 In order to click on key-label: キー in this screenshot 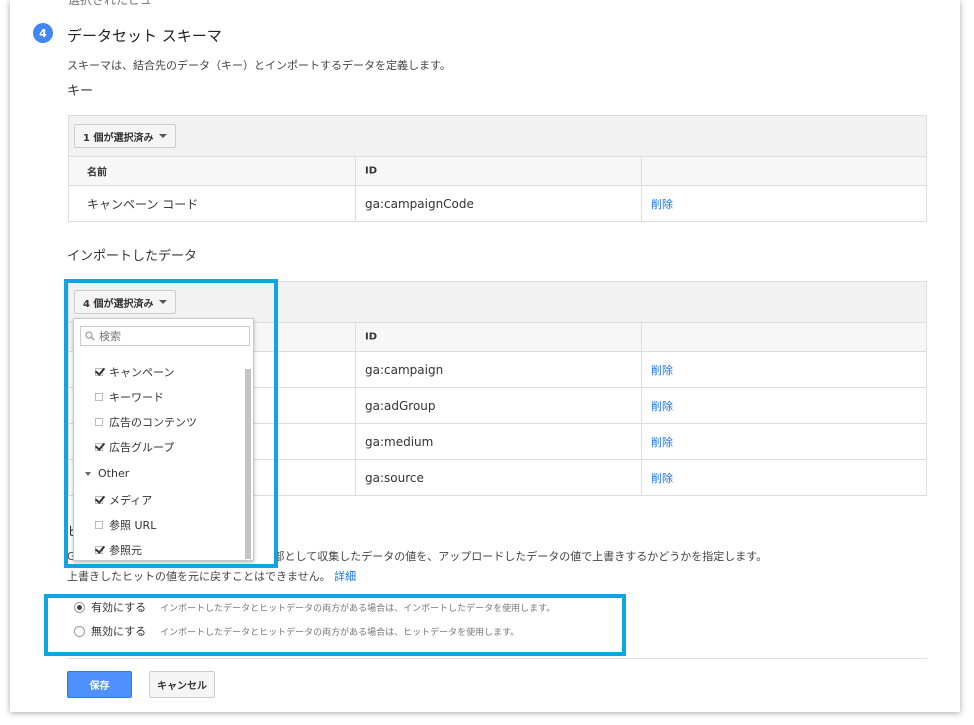, I will do `click(80, 91)`.